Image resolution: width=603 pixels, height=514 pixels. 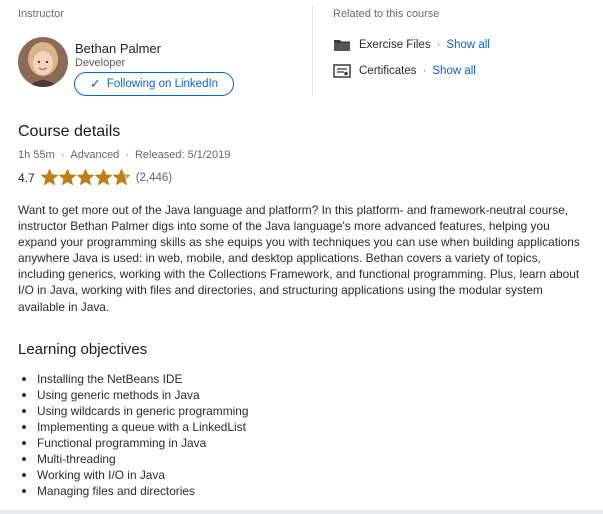 What do you see at coordinates (386, 14) in the screenshot?
I see `related-label: Related to this course` at bounding box center [386, 14].